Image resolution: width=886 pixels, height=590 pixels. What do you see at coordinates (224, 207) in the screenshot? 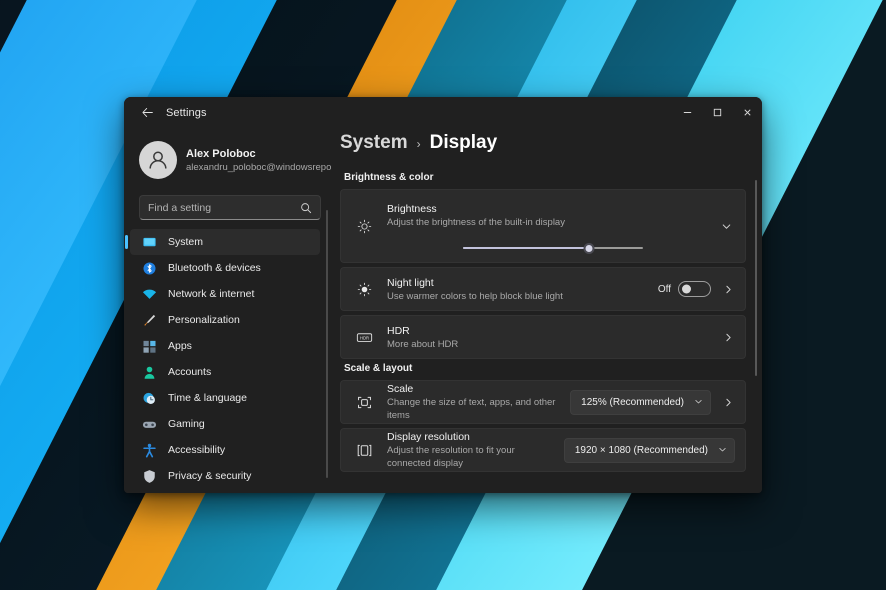
I see `search-input` at bounding box center [224, 207].